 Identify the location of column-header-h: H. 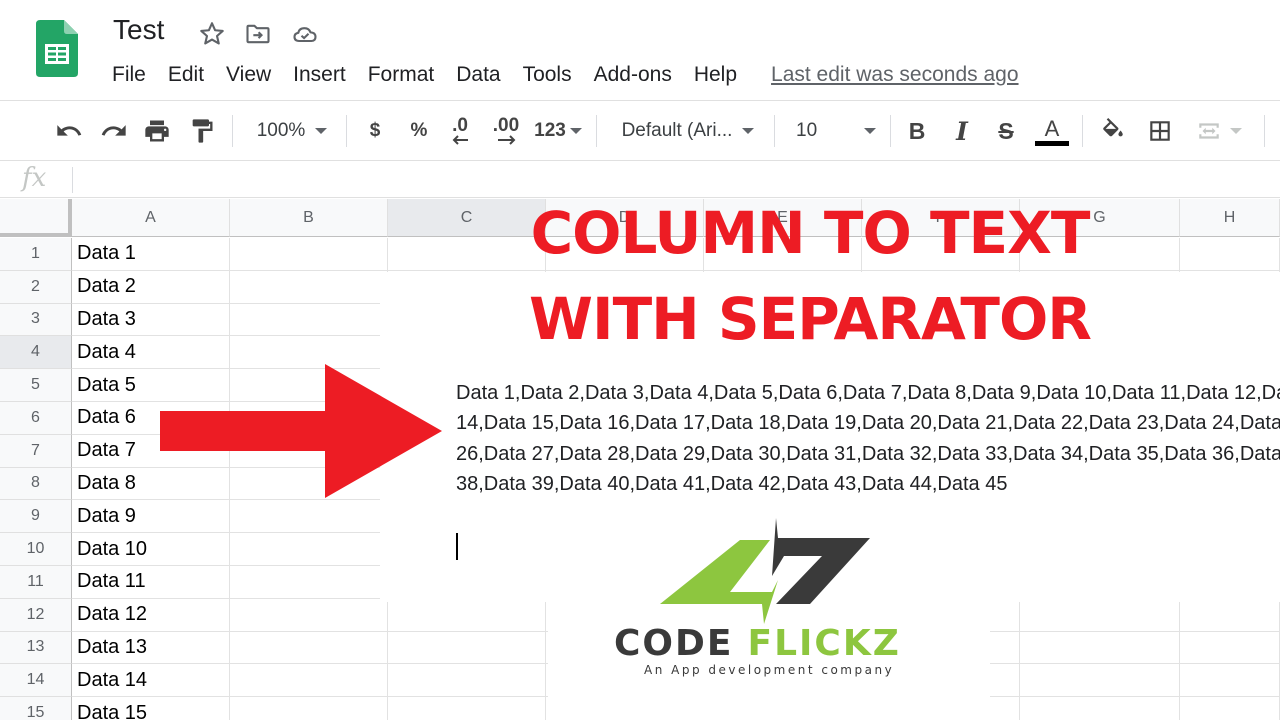
(1230, 218).